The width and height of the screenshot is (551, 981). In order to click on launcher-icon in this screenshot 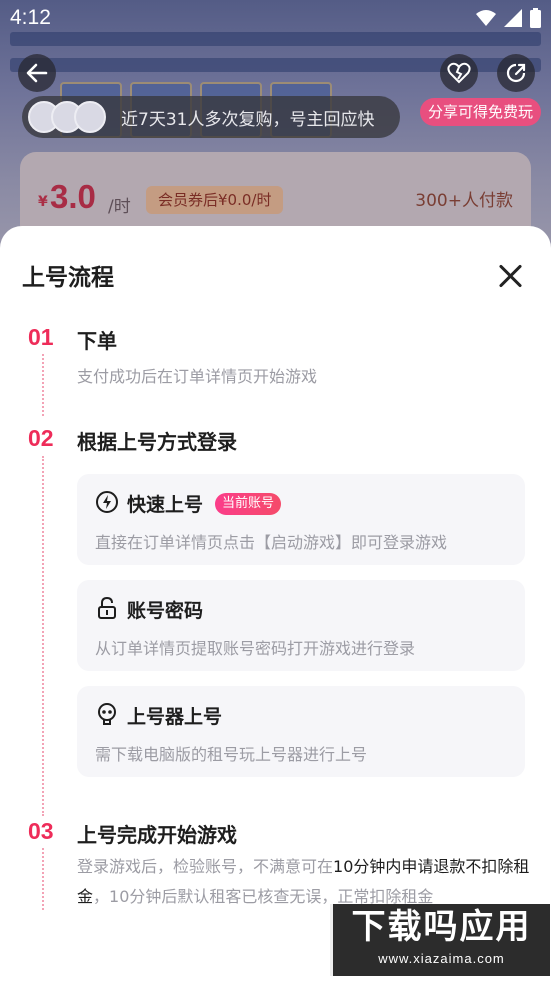, I will do `click(107, 714)`.